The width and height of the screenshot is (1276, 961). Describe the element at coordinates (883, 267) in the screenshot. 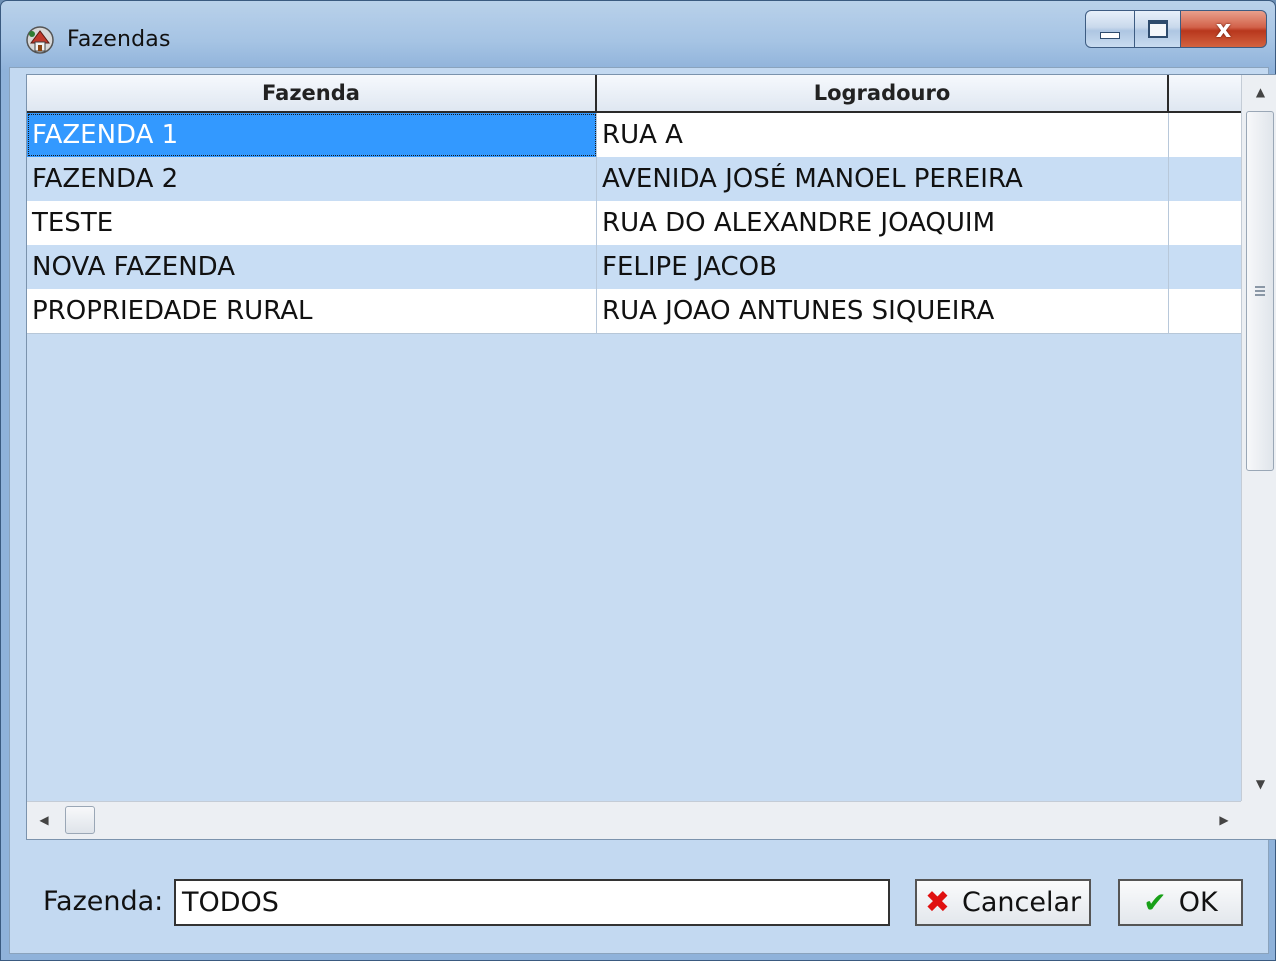

I see `cell-logradouro: FELIPE JACOB` at that location.